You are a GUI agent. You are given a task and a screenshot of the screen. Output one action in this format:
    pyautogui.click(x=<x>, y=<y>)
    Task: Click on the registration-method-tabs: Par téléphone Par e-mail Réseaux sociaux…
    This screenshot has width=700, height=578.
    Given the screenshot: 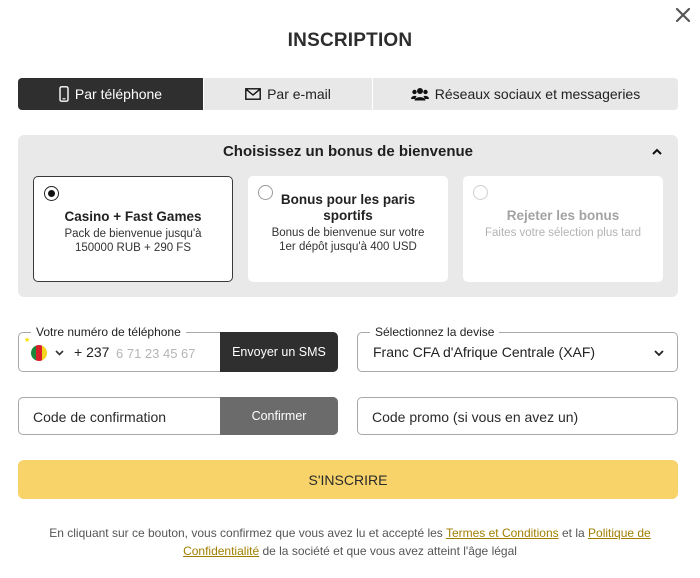 What is the action you would take?
    pyautogui.click(x=348, y=94)
    